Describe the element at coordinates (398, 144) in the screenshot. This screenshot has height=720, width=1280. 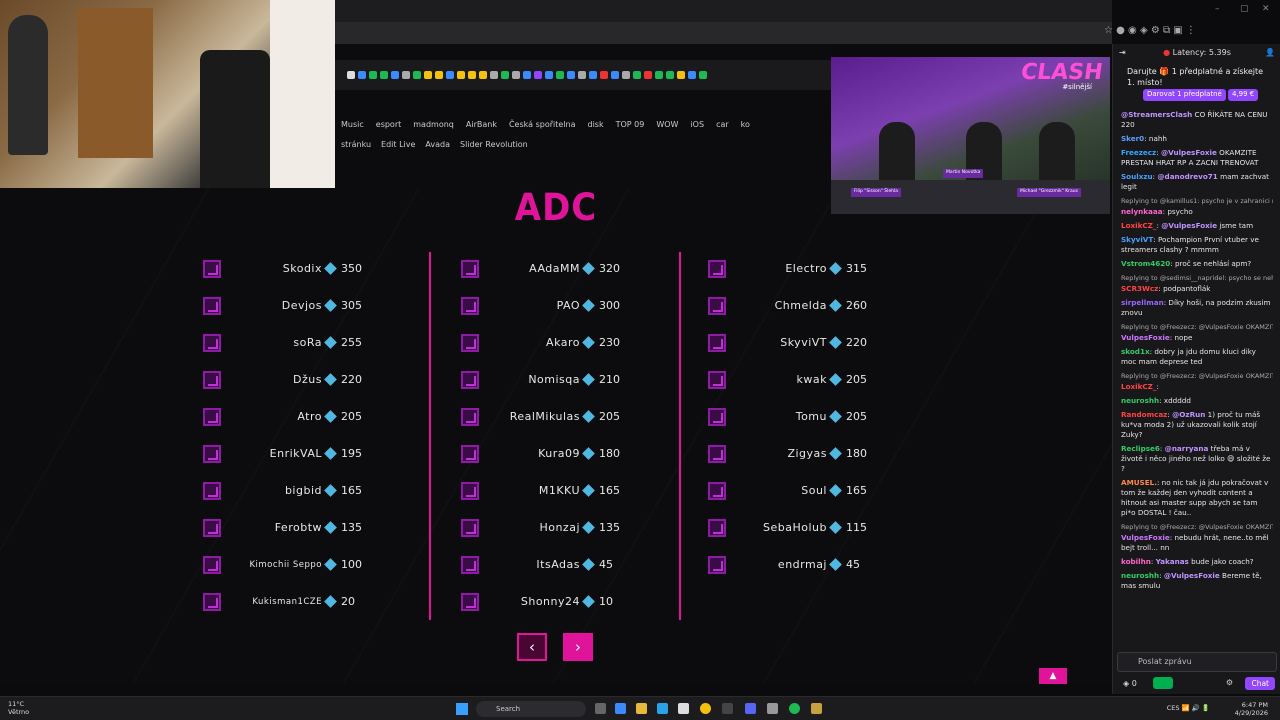
I see `bookmark-item: Edit Live` at that location.